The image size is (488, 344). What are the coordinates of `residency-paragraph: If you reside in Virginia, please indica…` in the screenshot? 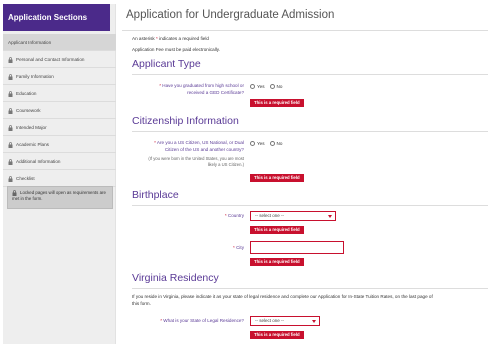 It's located at (309, 300).